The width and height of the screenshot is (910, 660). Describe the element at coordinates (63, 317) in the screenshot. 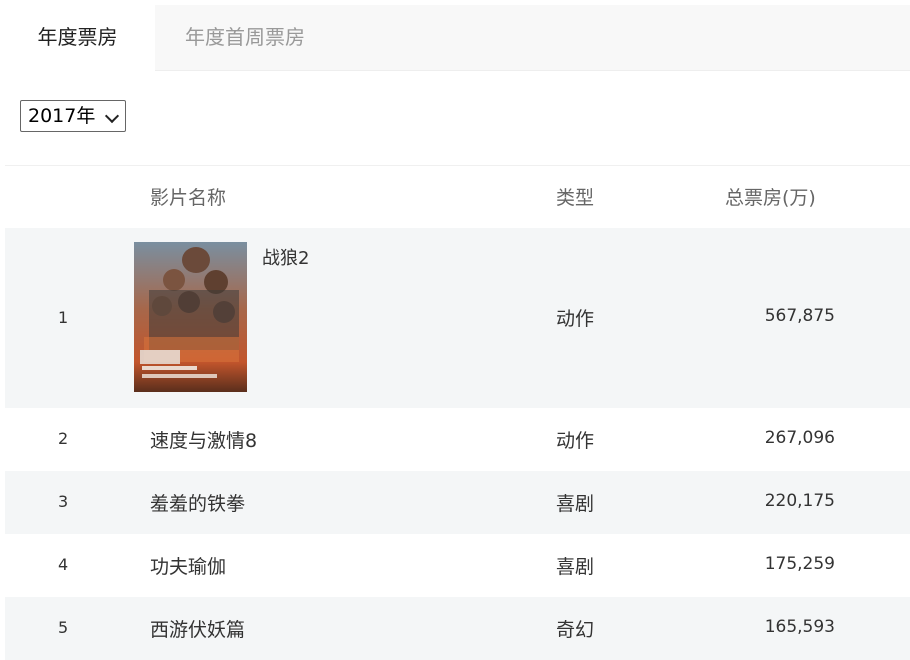

I see `rank-cell: 1` at that location.